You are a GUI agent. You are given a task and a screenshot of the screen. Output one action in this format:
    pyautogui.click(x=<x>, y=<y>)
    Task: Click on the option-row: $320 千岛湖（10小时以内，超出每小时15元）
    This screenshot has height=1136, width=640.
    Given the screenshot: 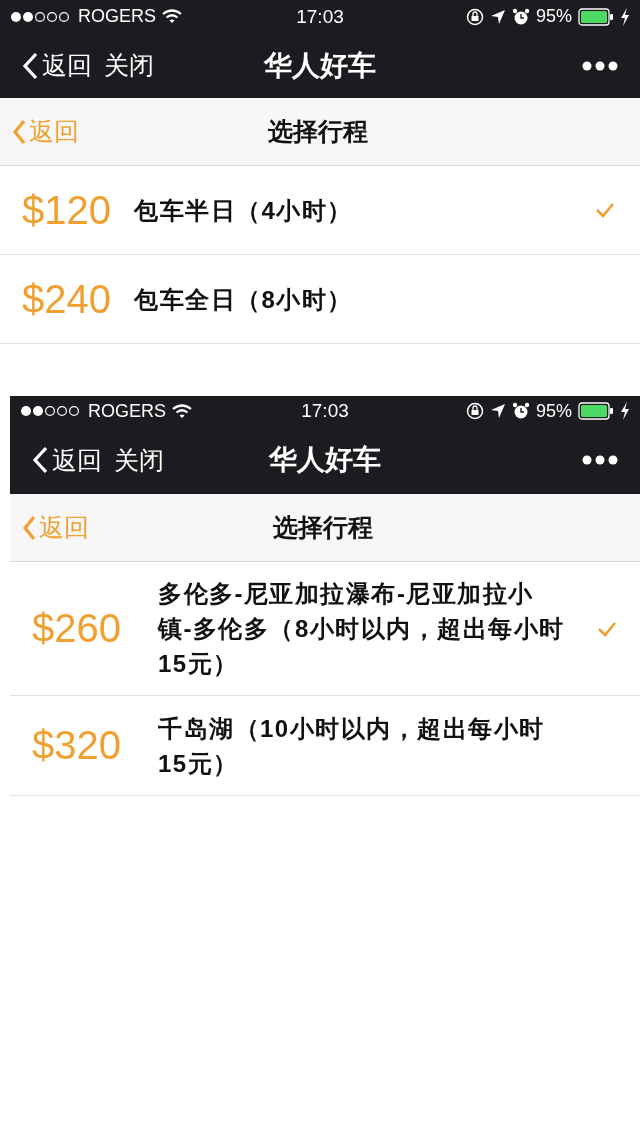 What is the action you would take?
    pyautogui.click(x=325, y=746)
    